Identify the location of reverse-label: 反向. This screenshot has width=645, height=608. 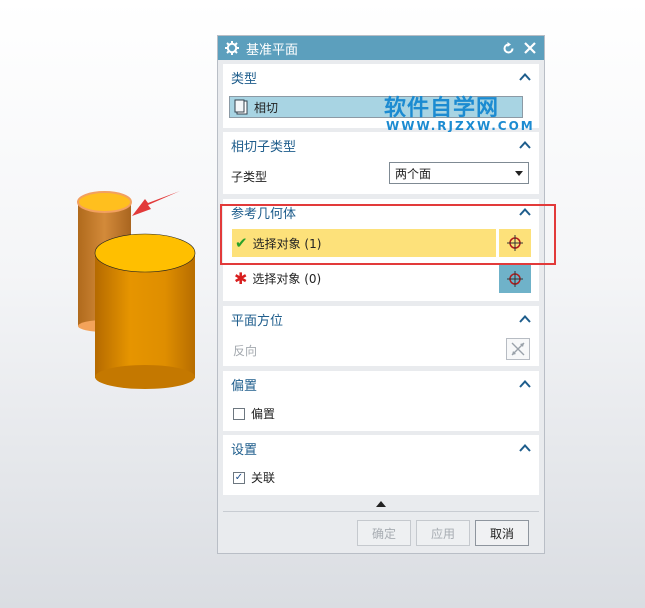
(245, 351).